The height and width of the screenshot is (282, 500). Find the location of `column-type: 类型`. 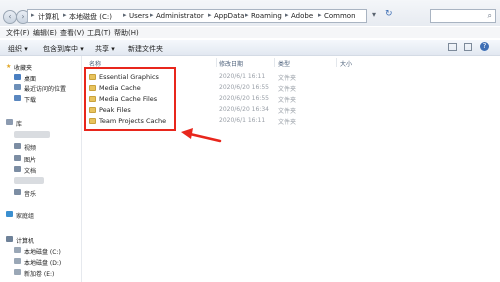

column-type: 类型 is located at coordinates (284, 63).